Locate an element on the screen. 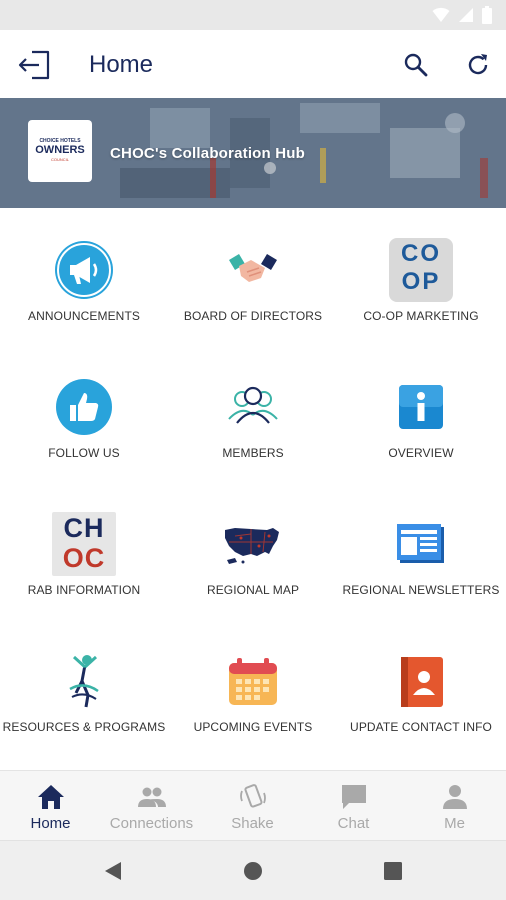  chat-icon is located at coordinates (353, 797).